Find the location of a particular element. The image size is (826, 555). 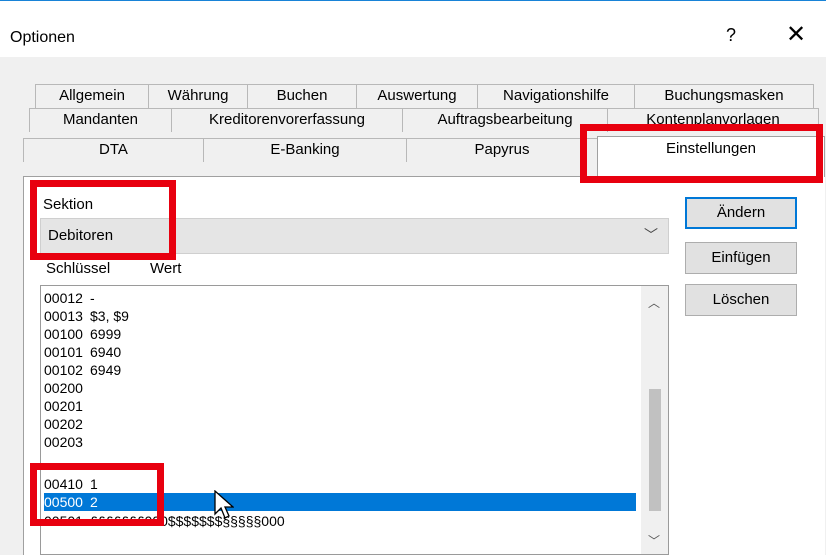

change-button: Ändern is located at coordinates (741, 213).